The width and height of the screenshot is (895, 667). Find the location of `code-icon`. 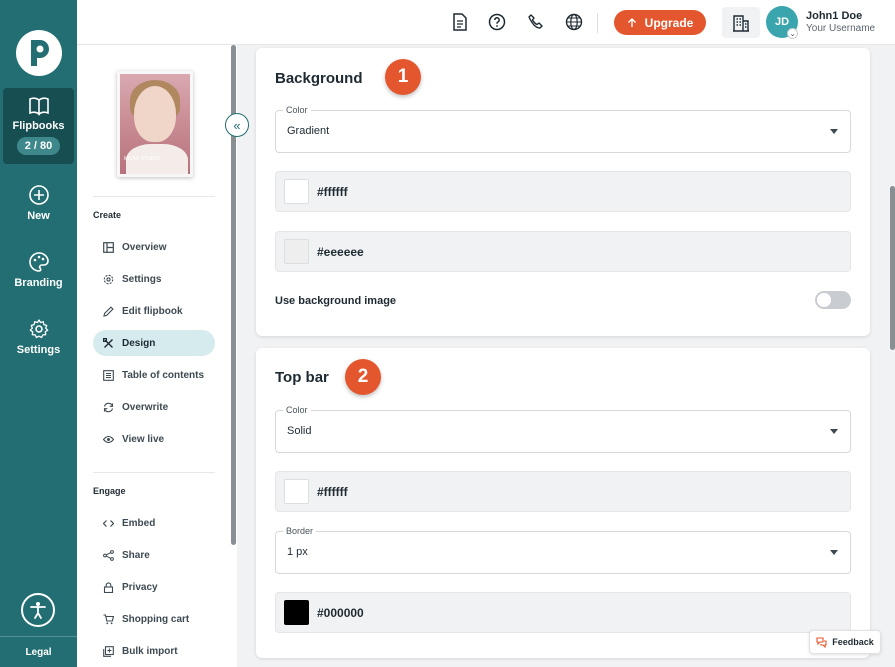

code-icon is located at coordinates (108, 523).